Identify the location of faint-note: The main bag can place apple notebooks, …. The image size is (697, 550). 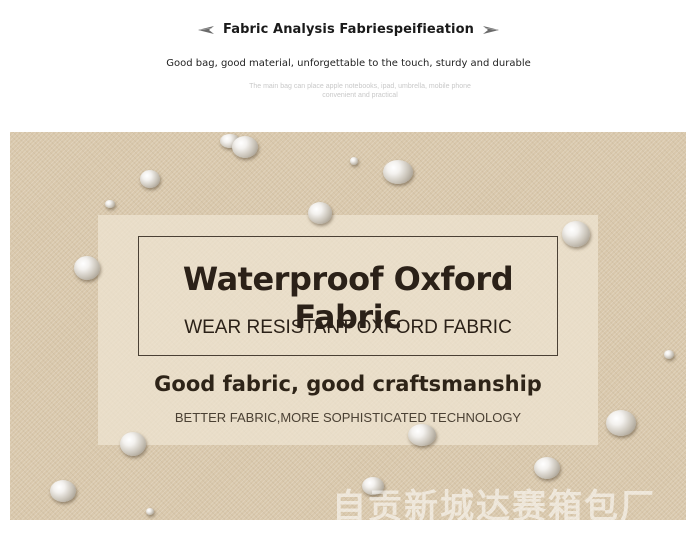
(360, 91).